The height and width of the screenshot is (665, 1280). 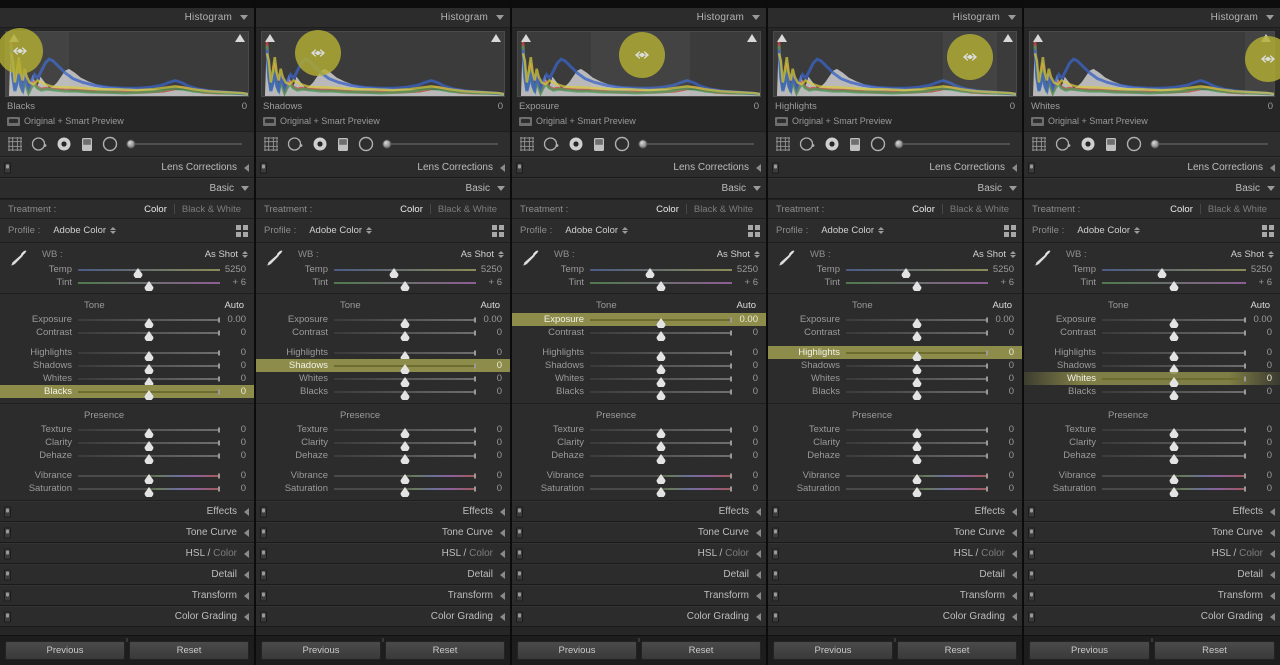 I want to click on slider-value: + 6, so click(x=747, y=282).